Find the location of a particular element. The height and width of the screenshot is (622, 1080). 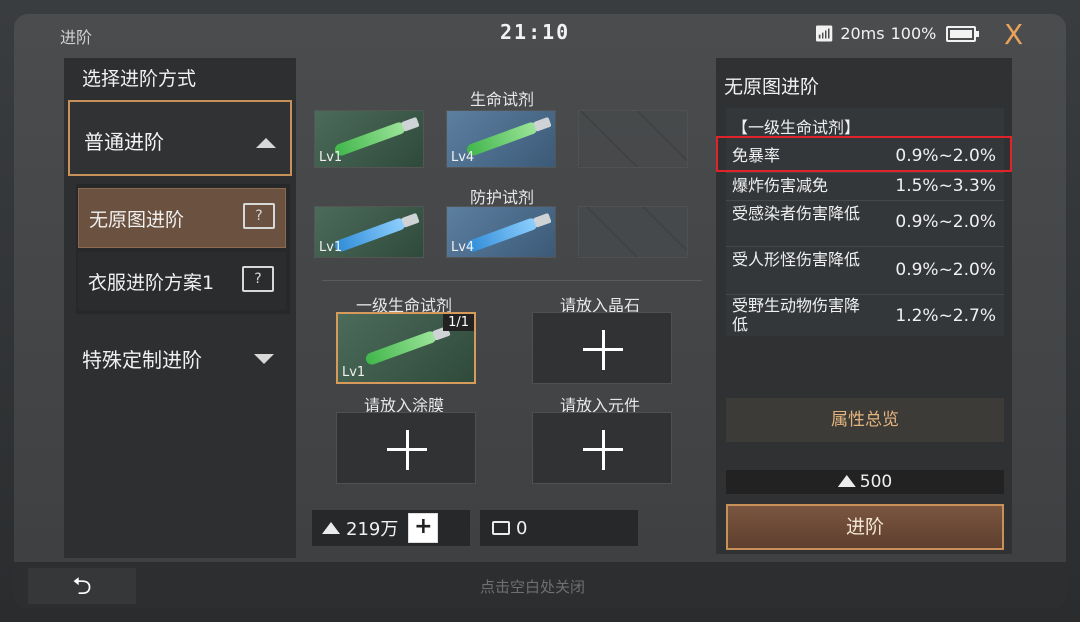

crystal-slot is located at coordinates (602, 348).